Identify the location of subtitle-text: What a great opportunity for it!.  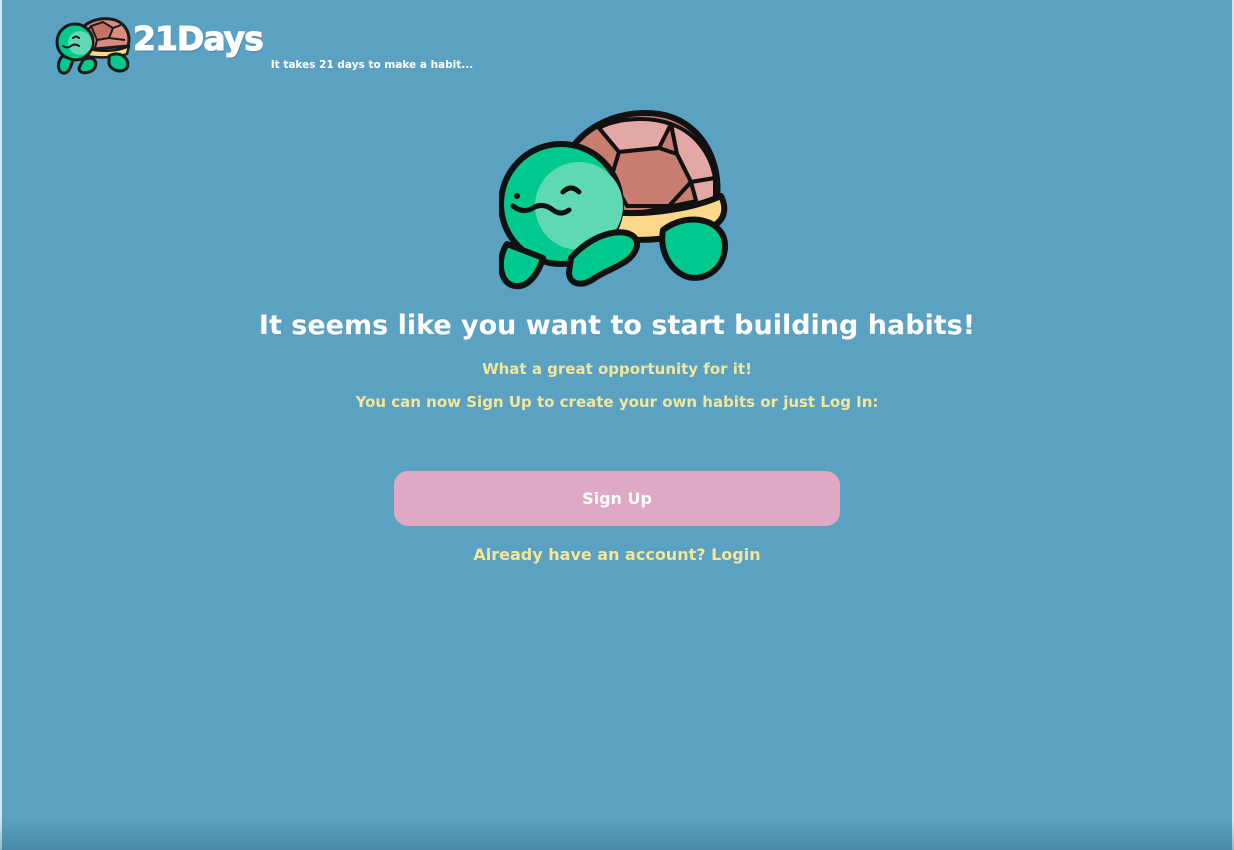
(617, 369).